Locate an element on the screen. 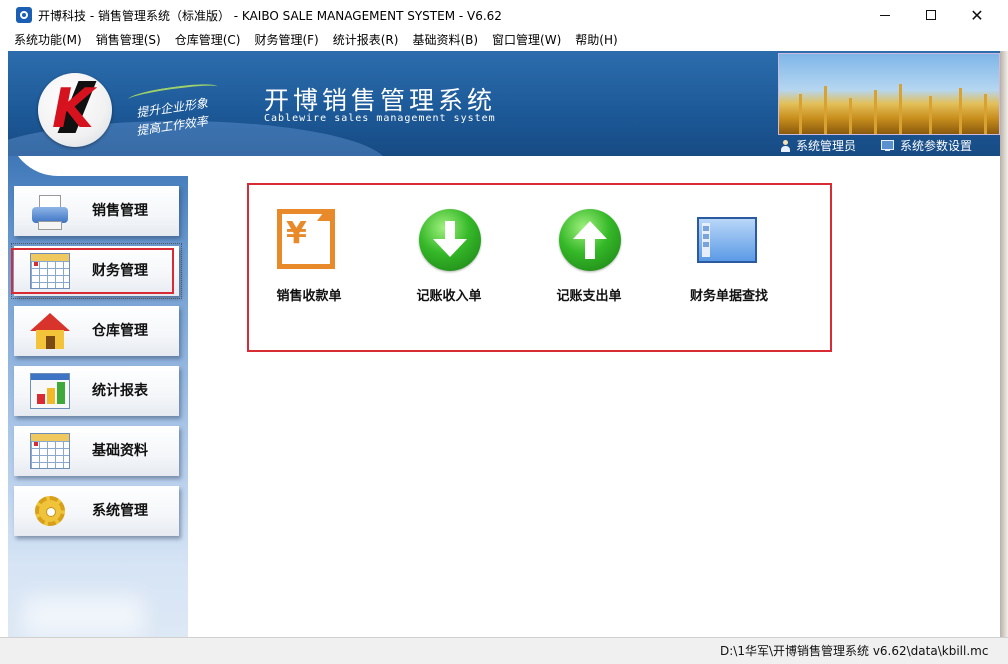  sidebar-item-finance: 财务管理 is located at coordinates (96, 271).